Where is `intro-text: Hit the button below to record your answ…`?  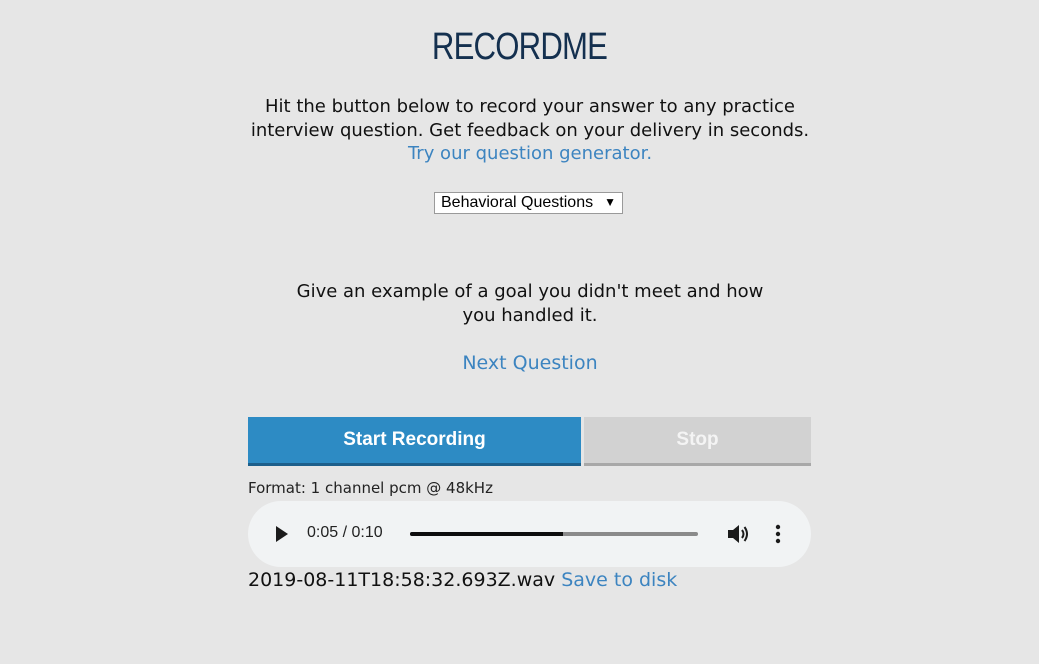
intro-text: Hit the button below to record your answ… is located at coordinates (530, 118).